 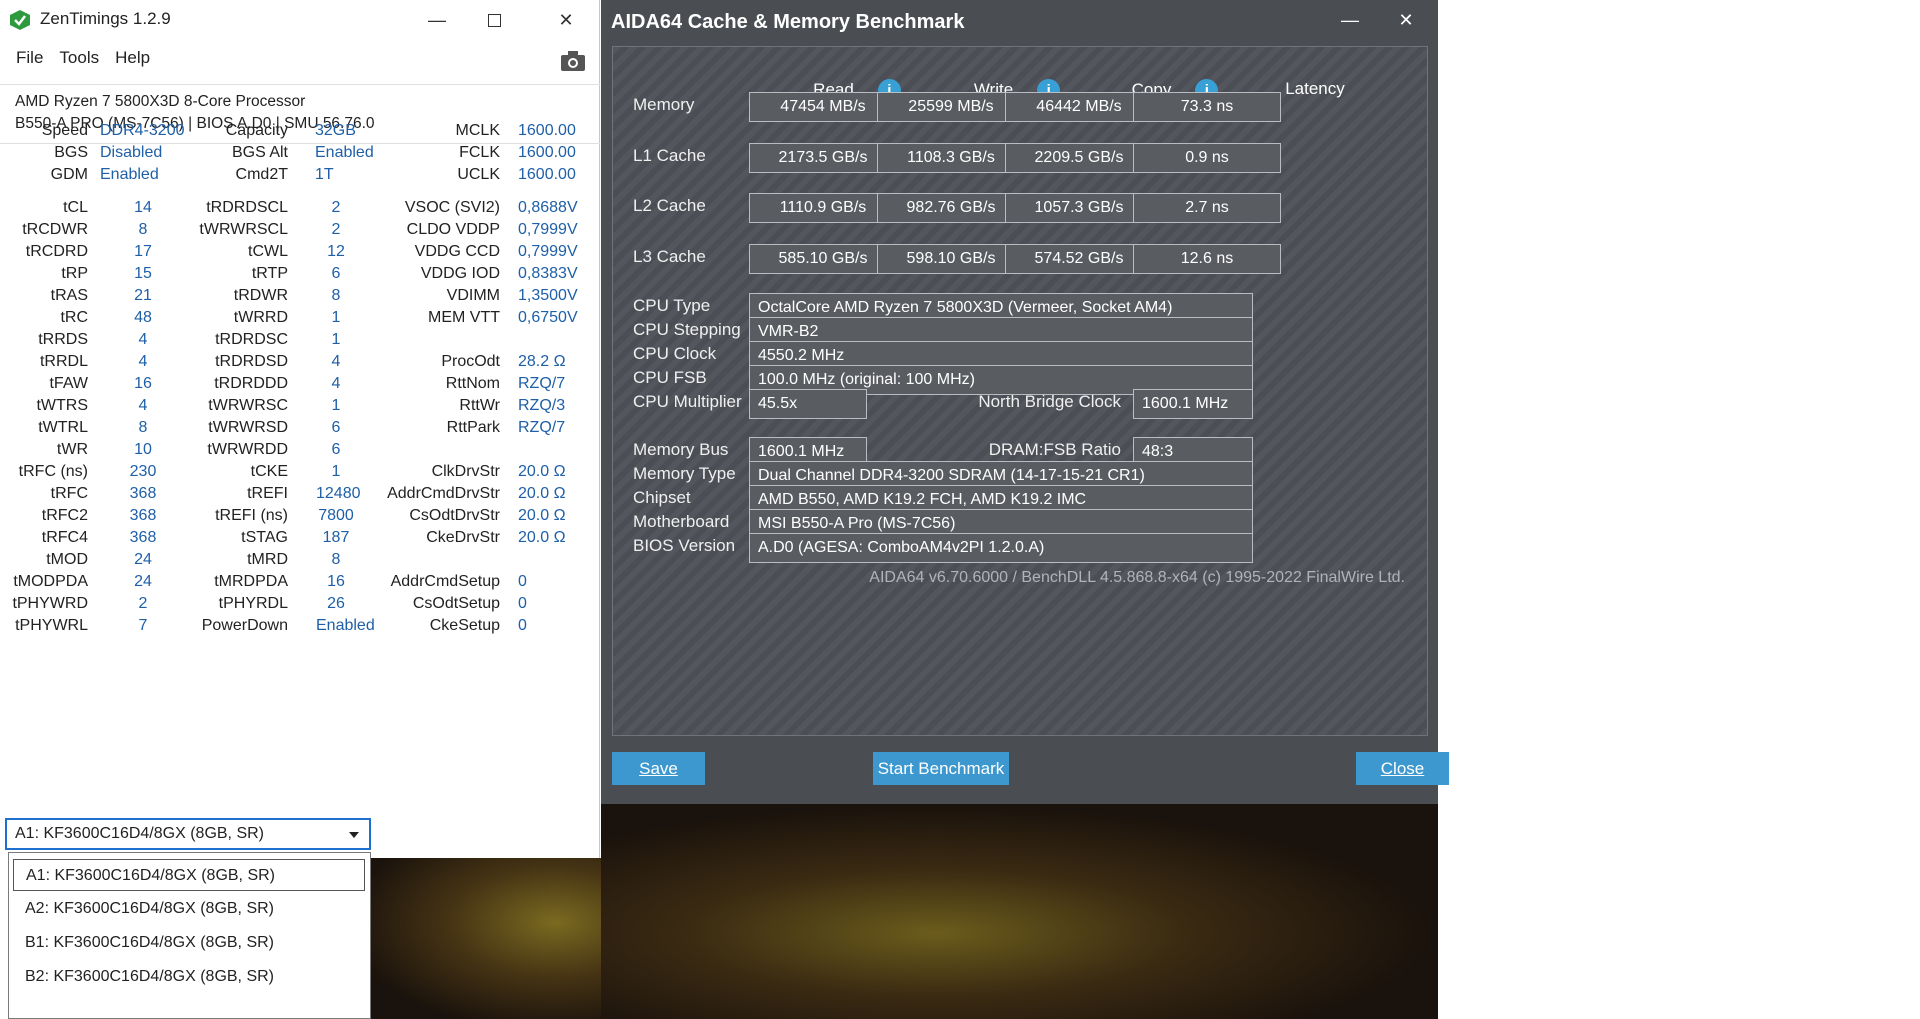 What do you see at coordinates (445, 581) in the screenshot?
I see `timing-label: AddrCmdSetup` at bounding box center [445, 581].